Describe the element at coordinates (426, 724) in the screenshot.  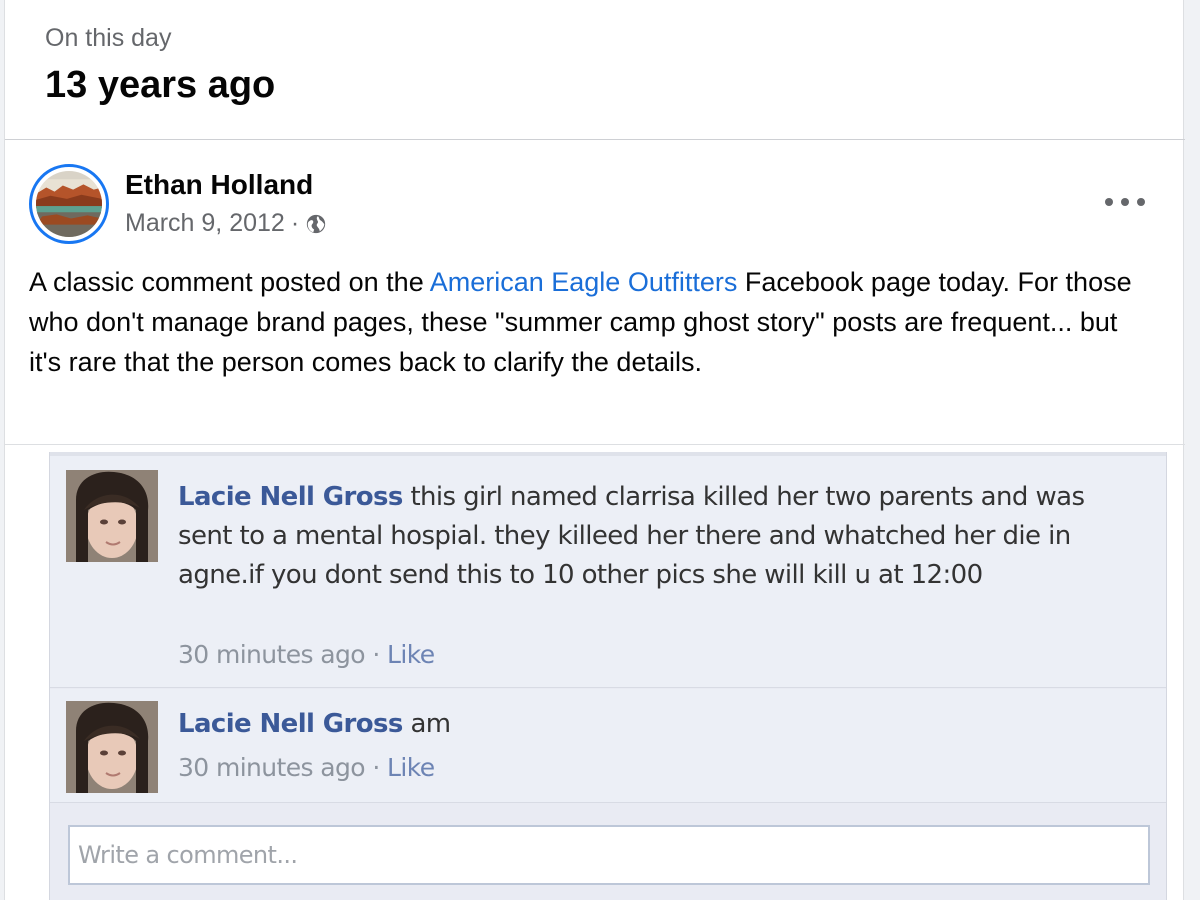
I see `comment-text: am` at that location.